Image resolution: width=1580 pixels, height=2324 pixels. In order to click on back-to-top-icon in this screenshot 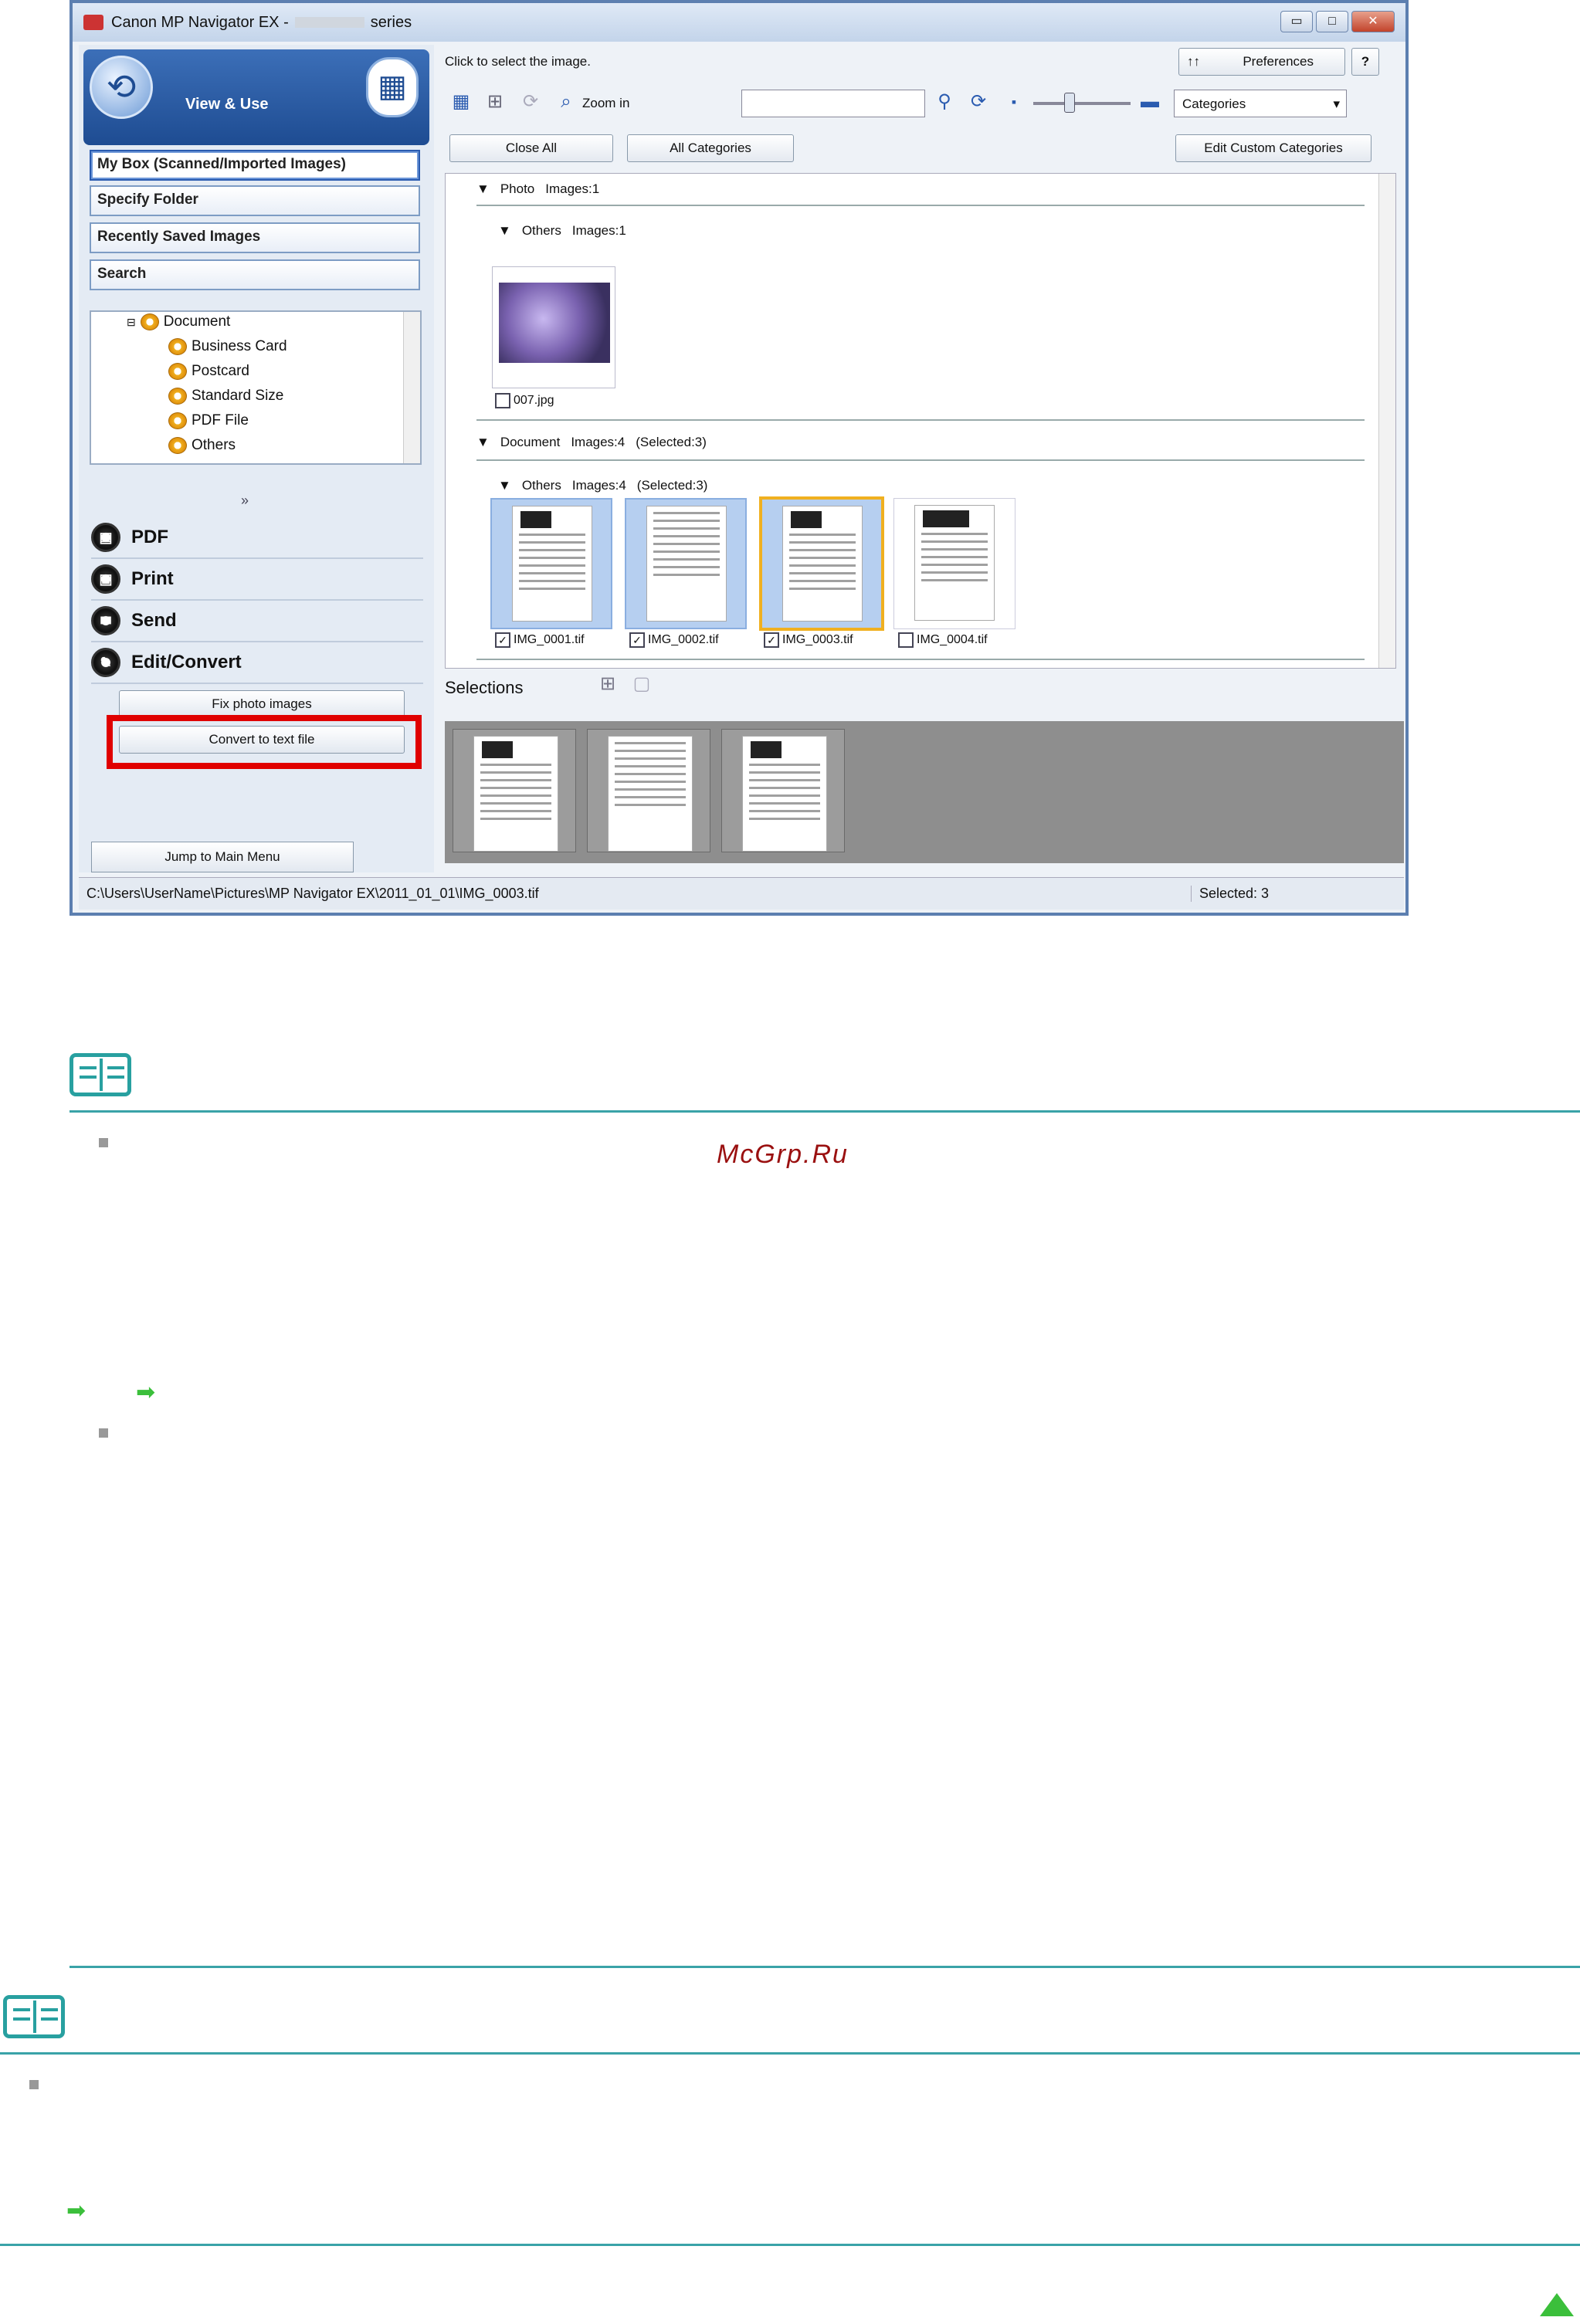, I will do `click(1557, 2304)`.